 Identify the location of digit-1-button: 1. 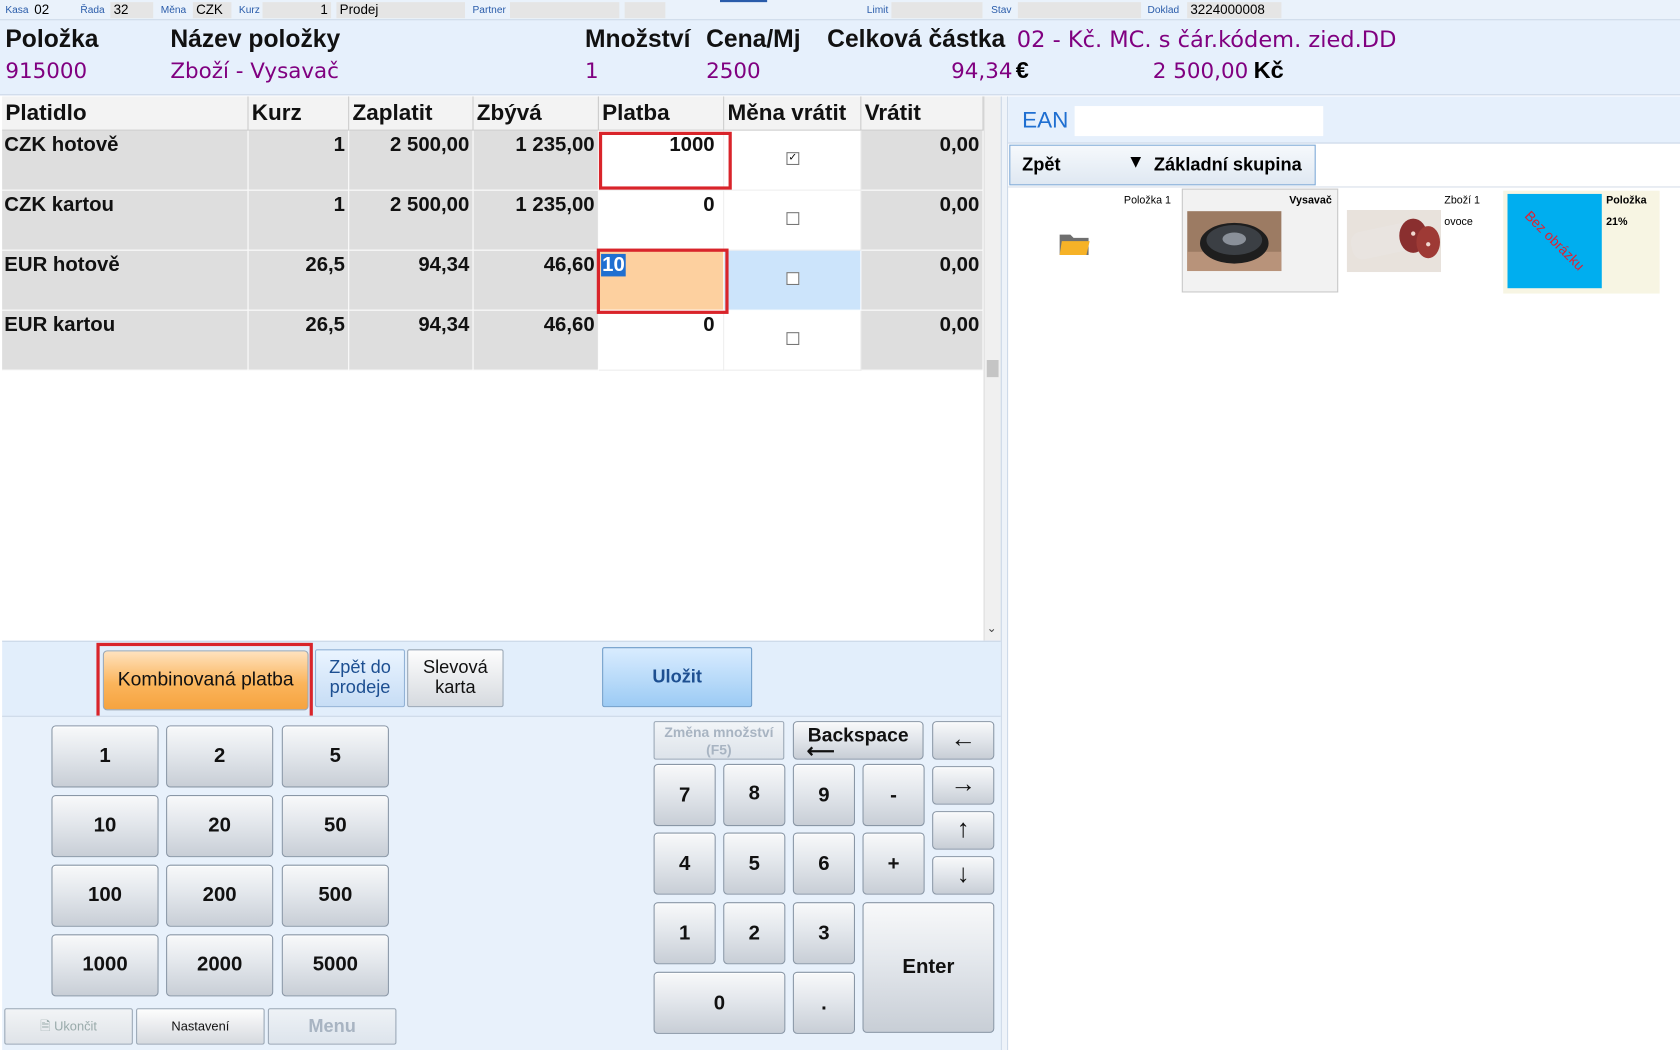
(684, 933).